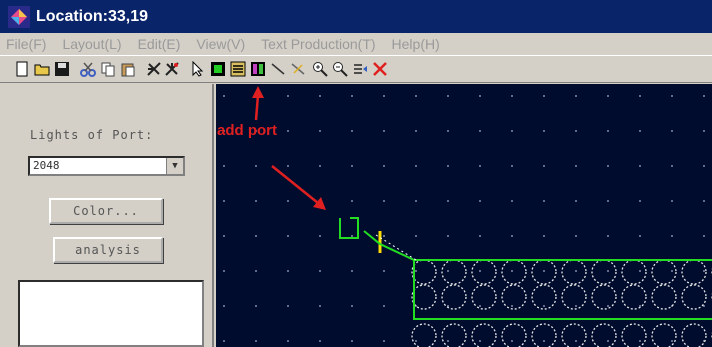 The width and height of the screenshot is (712, 347). What do you see at coordinates (247, 130) in the screenshot?
I see `add-port-annotation: add port` at bounding box center [247, 130].